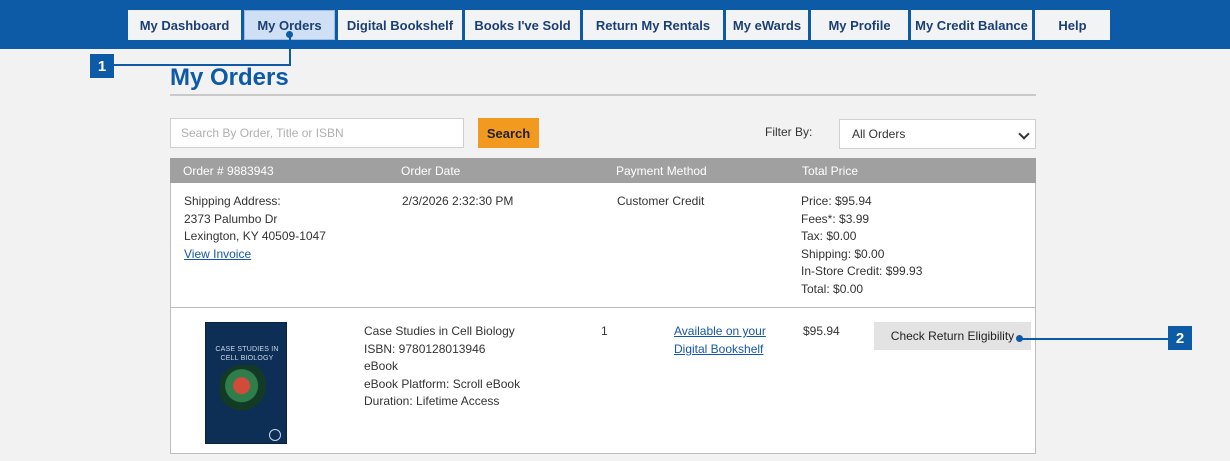  What do you see at coordinates (1180, 338) in the screenshot?
I see `callout-2-badge: 2` at bounding box center [1180, 338].